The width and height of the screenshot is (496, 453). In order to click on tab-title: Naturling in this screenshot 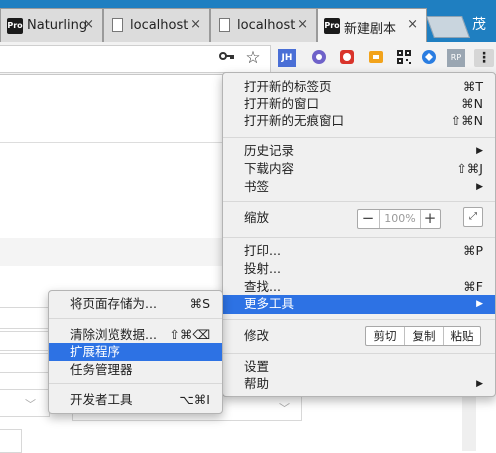, I will do `click(57, 25)`.